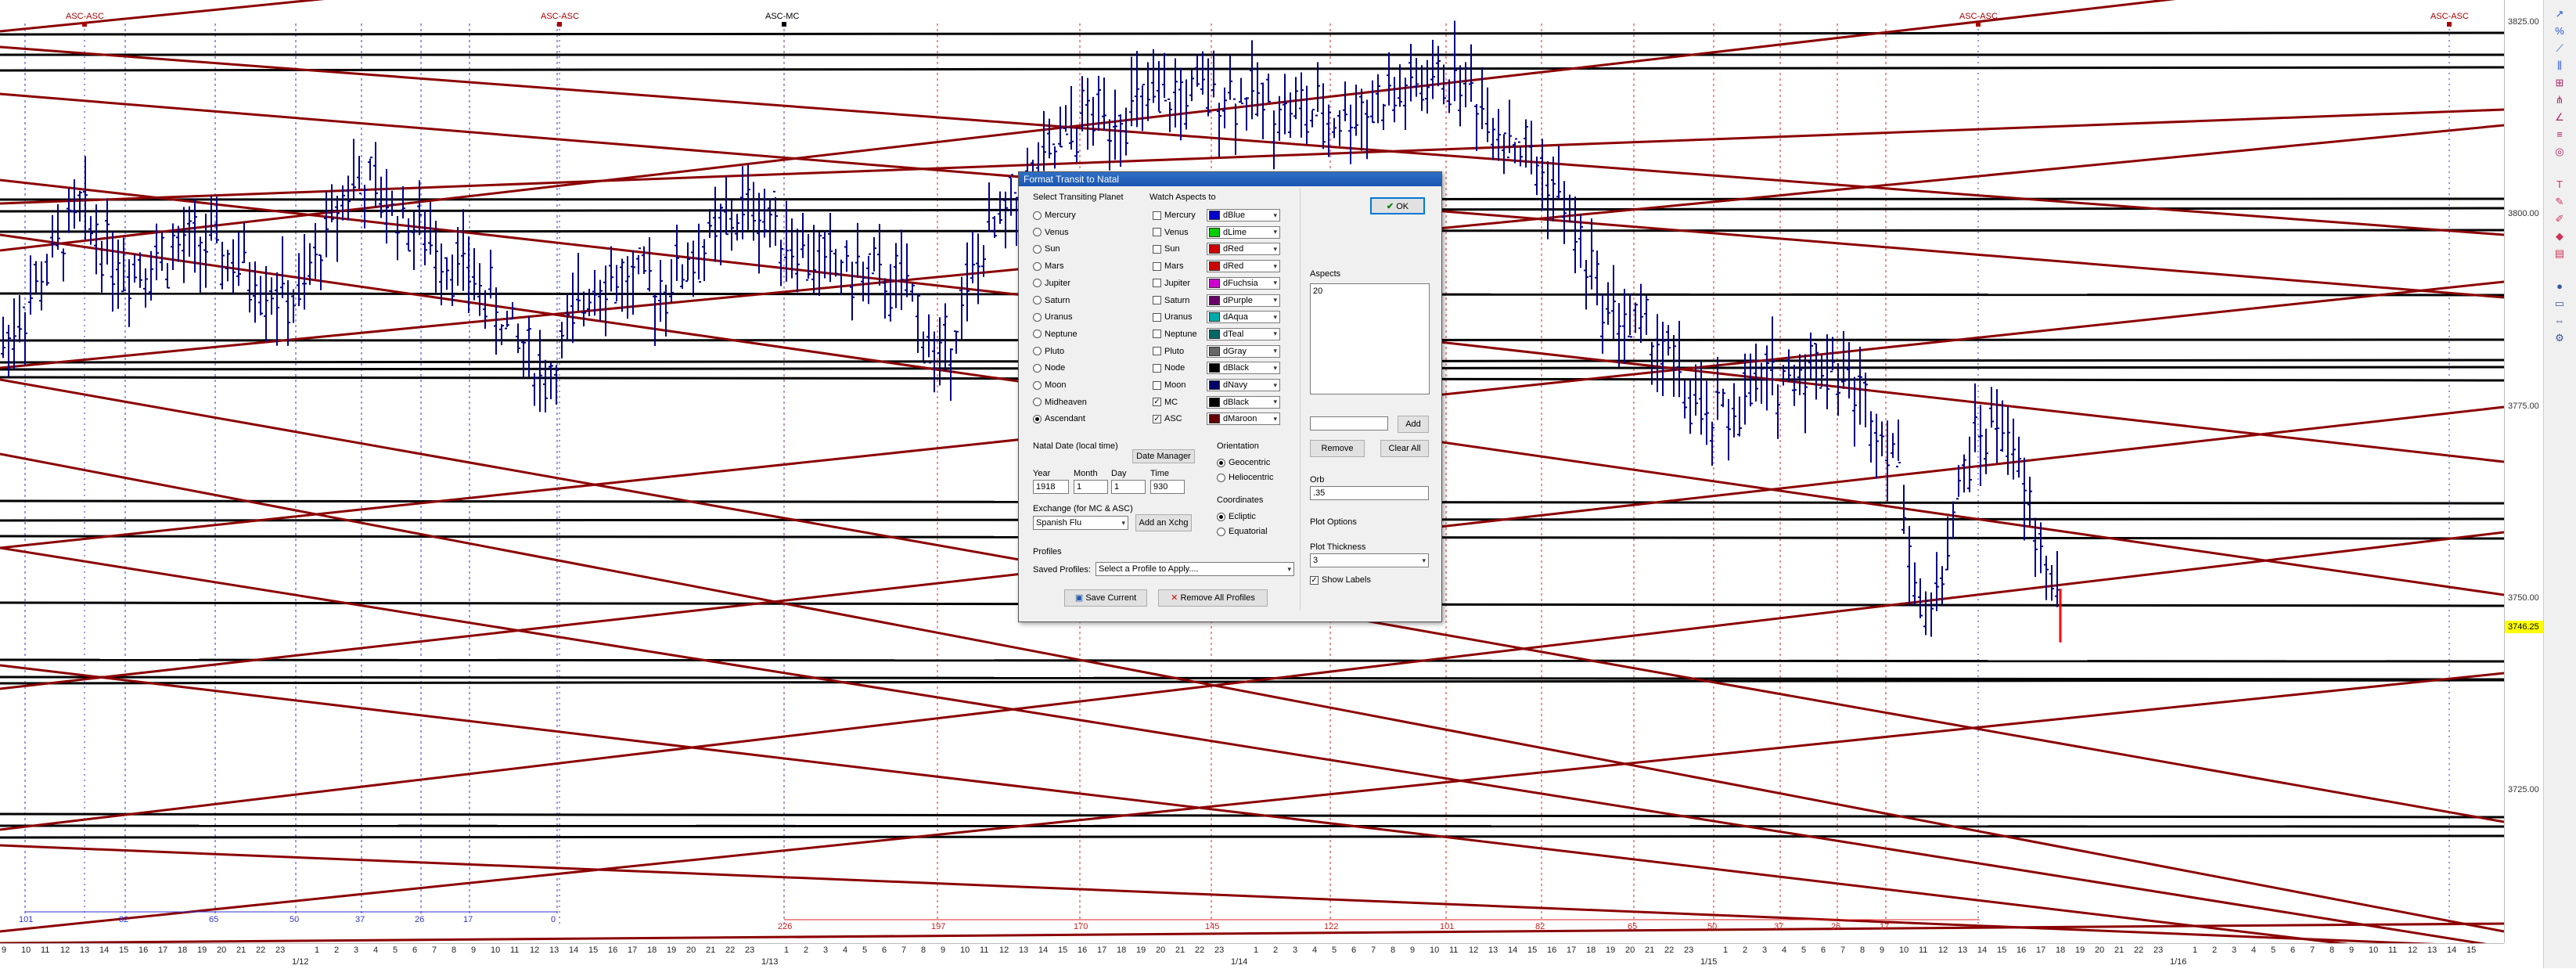  Describe the element at coordinates (1169, 368) in the screenshot. I see `watch-checkbox-node: Node` at that location.